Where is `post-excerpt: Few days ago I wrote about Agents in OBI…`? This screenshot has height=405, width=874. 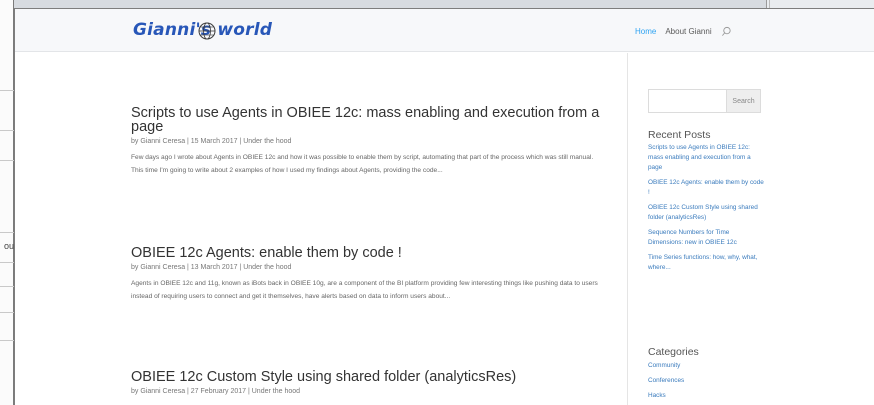 post-excerpt: Few days ago I wrote about Agents in OBI… is located at coordinates (362, 164).